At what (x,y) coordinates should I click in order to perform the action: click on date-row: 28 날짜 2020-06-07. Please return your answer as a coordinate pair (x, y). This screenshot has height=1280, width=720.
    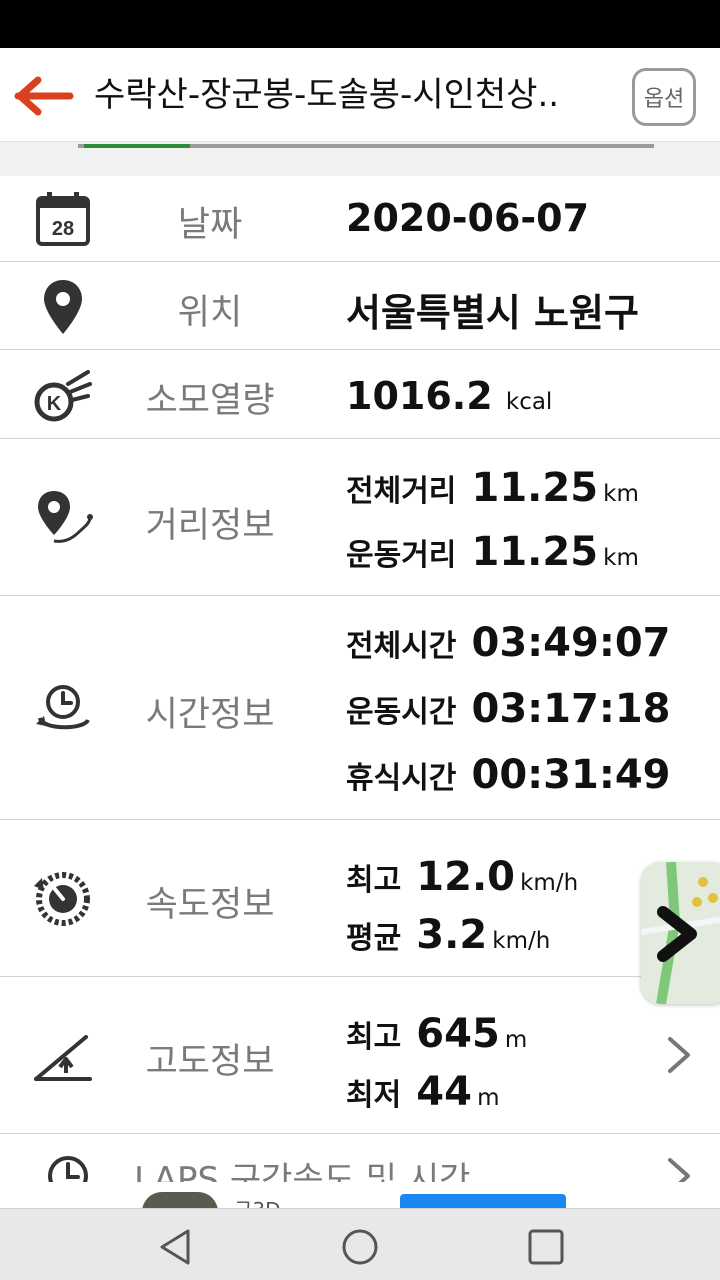
    Looking at the image, I should click on (360, 219).